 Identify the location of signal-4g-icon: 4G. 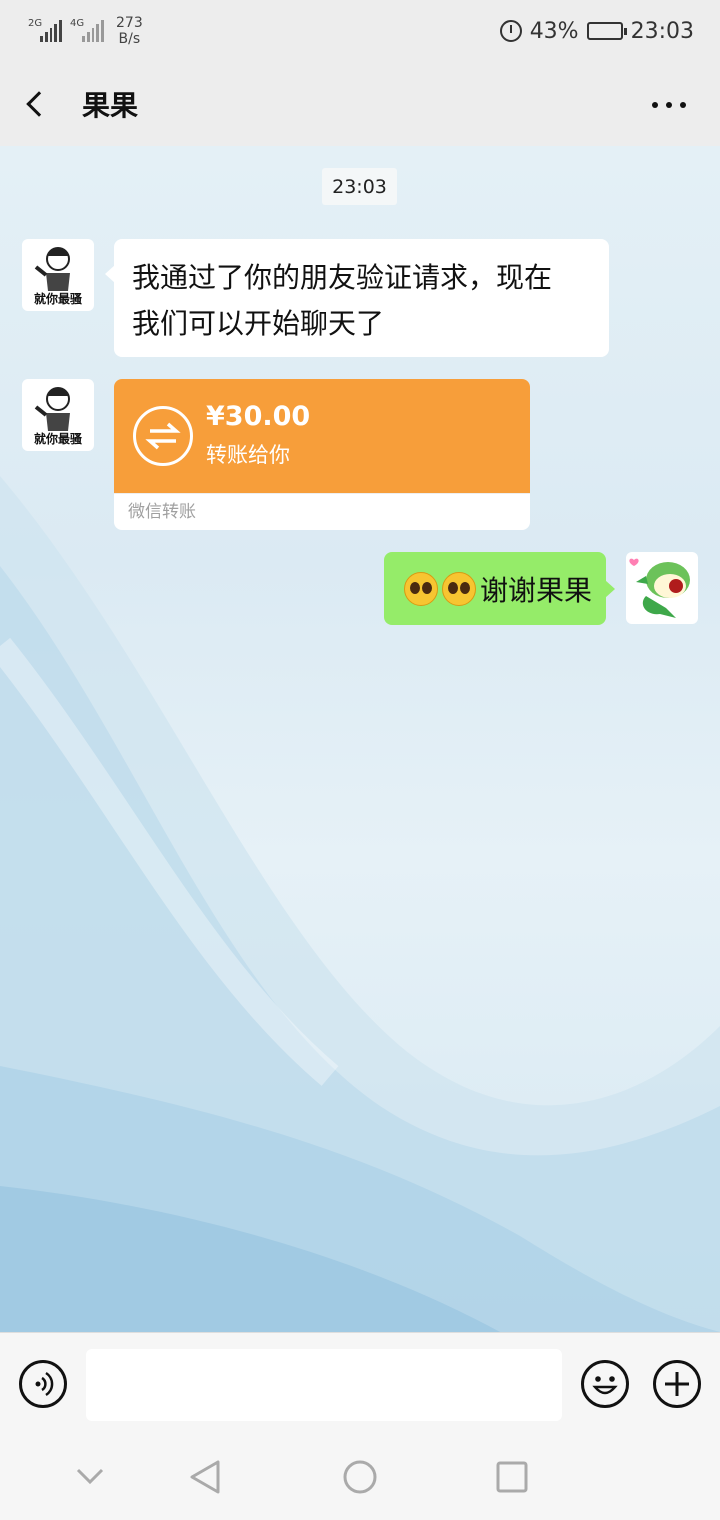
(87, 30).